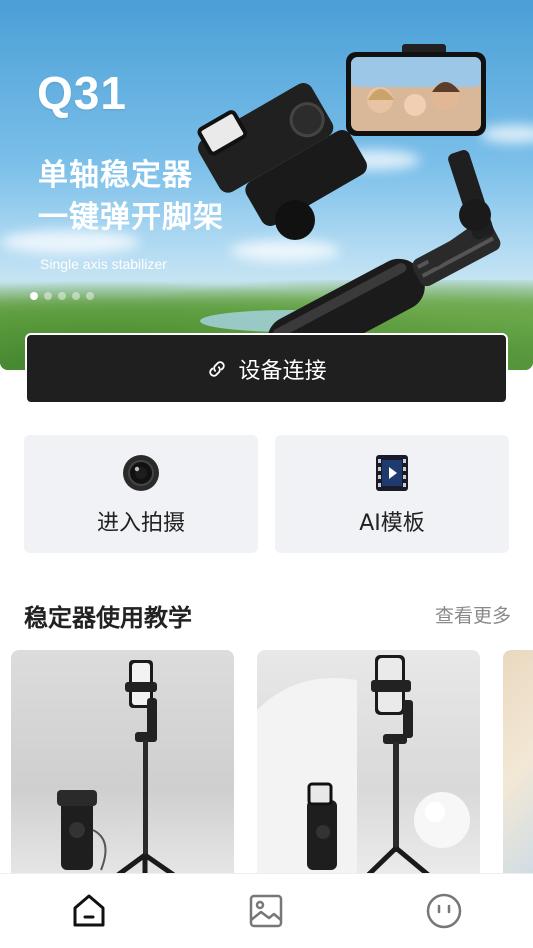 The height and width of the screenshot is (948, 533). I want to click on view-more-link: 查看更多, so click(473, 614).